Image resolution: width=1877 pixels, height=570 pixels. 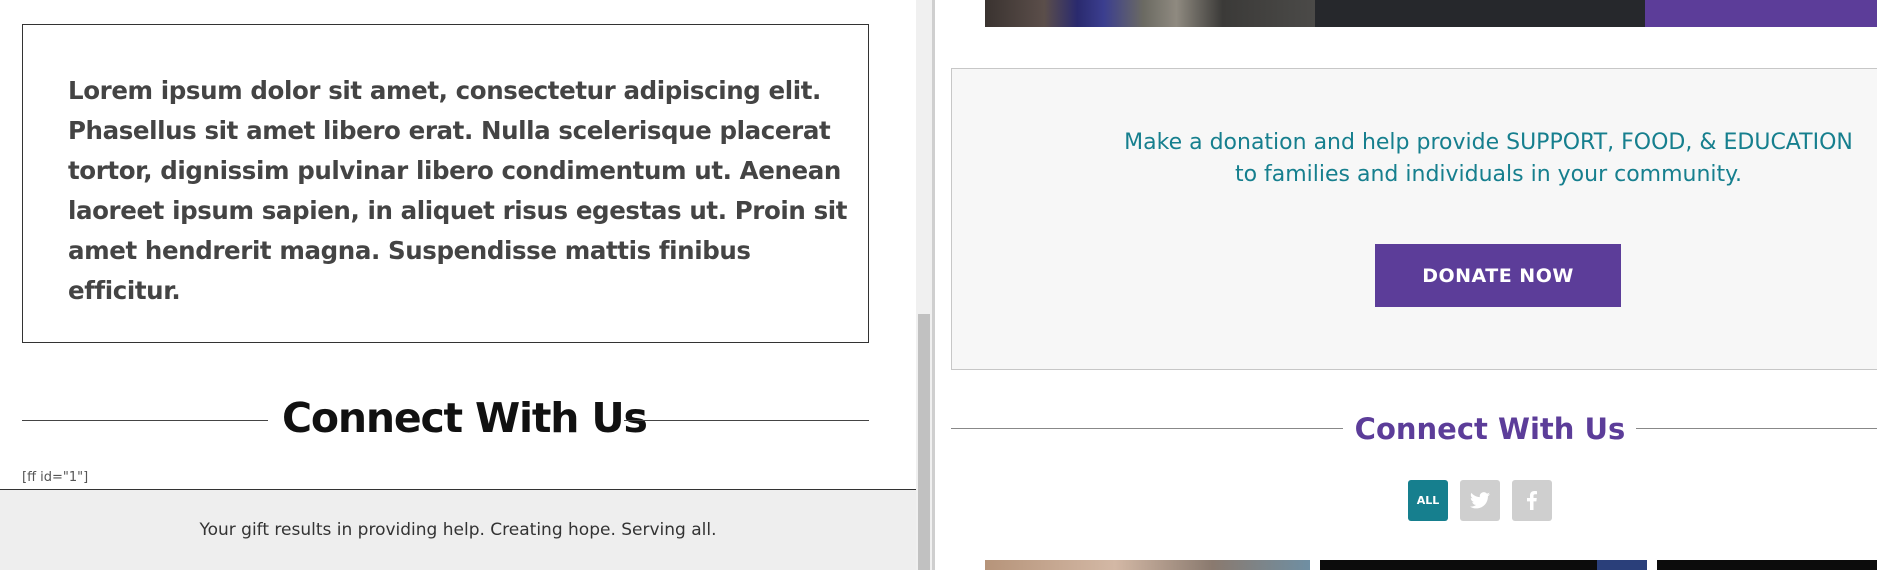 I want to click on connect-section-right: Connect With Us, so click(x=1414, y=429).